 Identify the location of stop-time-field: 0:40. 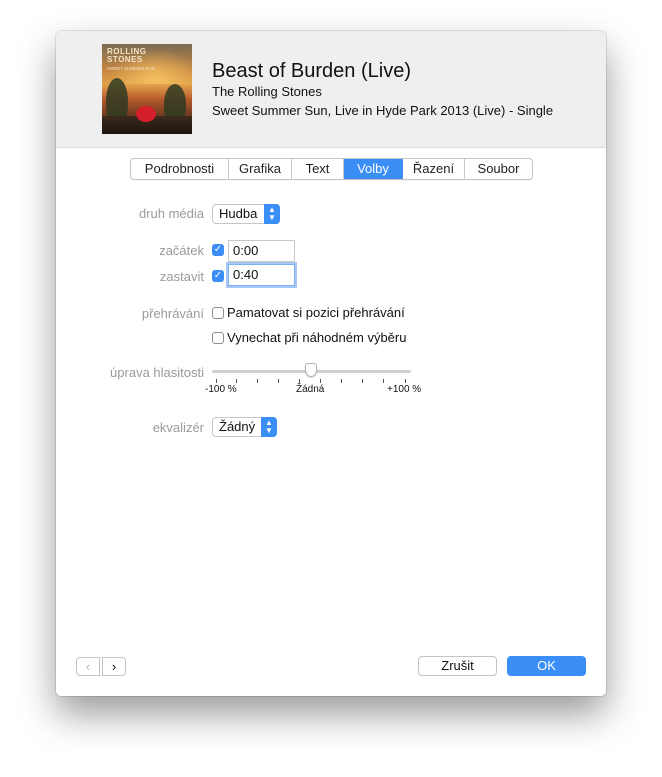
(261, 275).